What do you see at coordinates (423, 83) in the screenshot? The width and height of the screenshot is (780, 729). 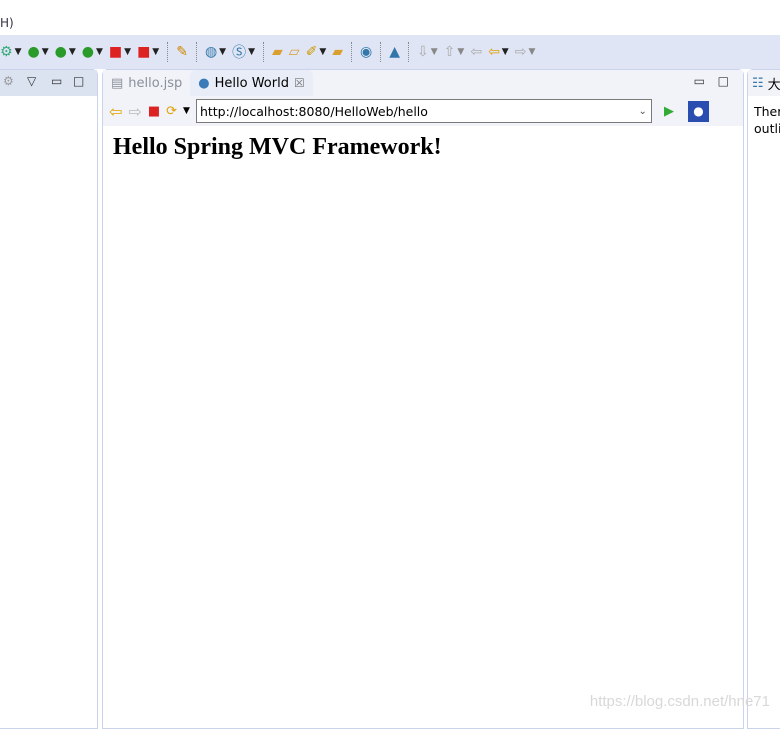 I see `editor-tabs: ▤ hello.jsp ● Hello World ☒ ▭ □` at bounding box center [423, 83].